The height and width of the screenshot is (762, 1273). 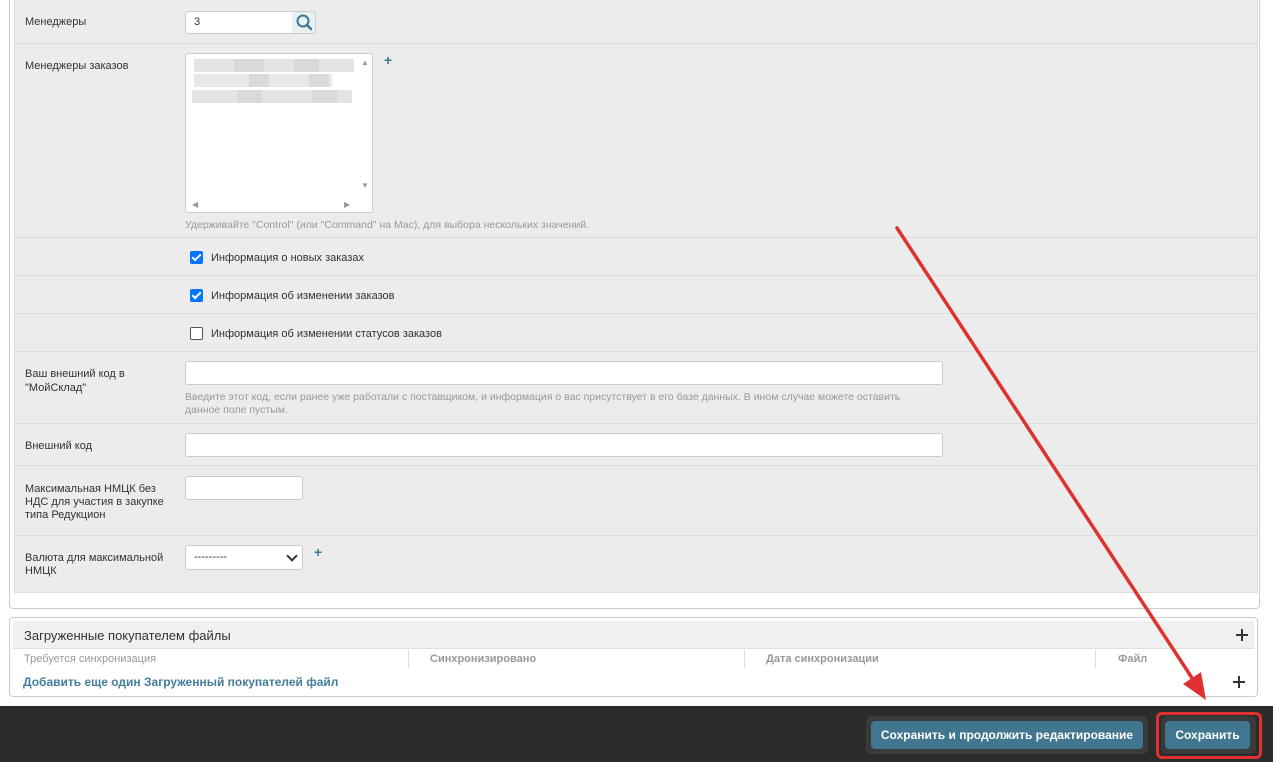 I want to click on moysklad-code-label-line2: "МойСклад", so click(x=56, y=388).